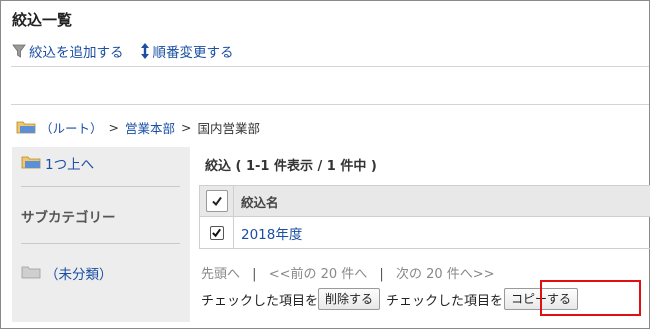  I want to click on breadcrumb-root-link: （ルート）, so click(71, 127).